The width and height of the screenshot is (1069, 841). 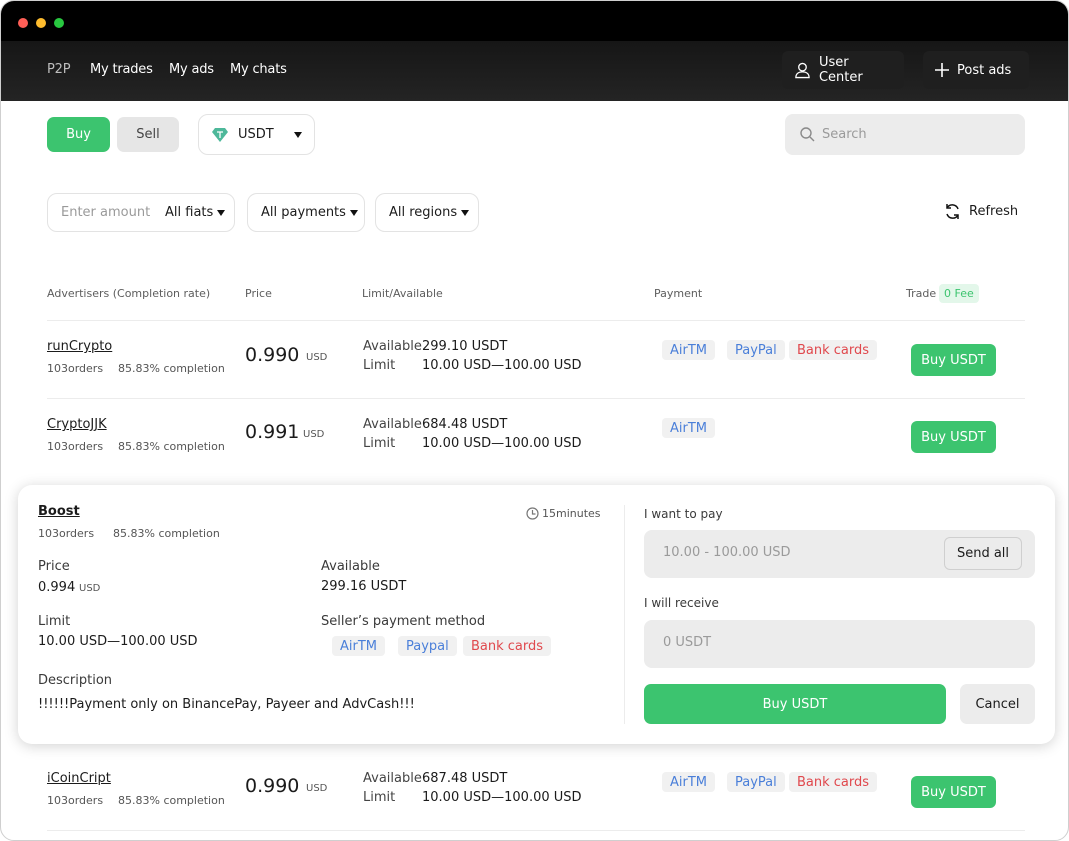 I want to click on minimize-window-dot, so click(x=41, y=23).